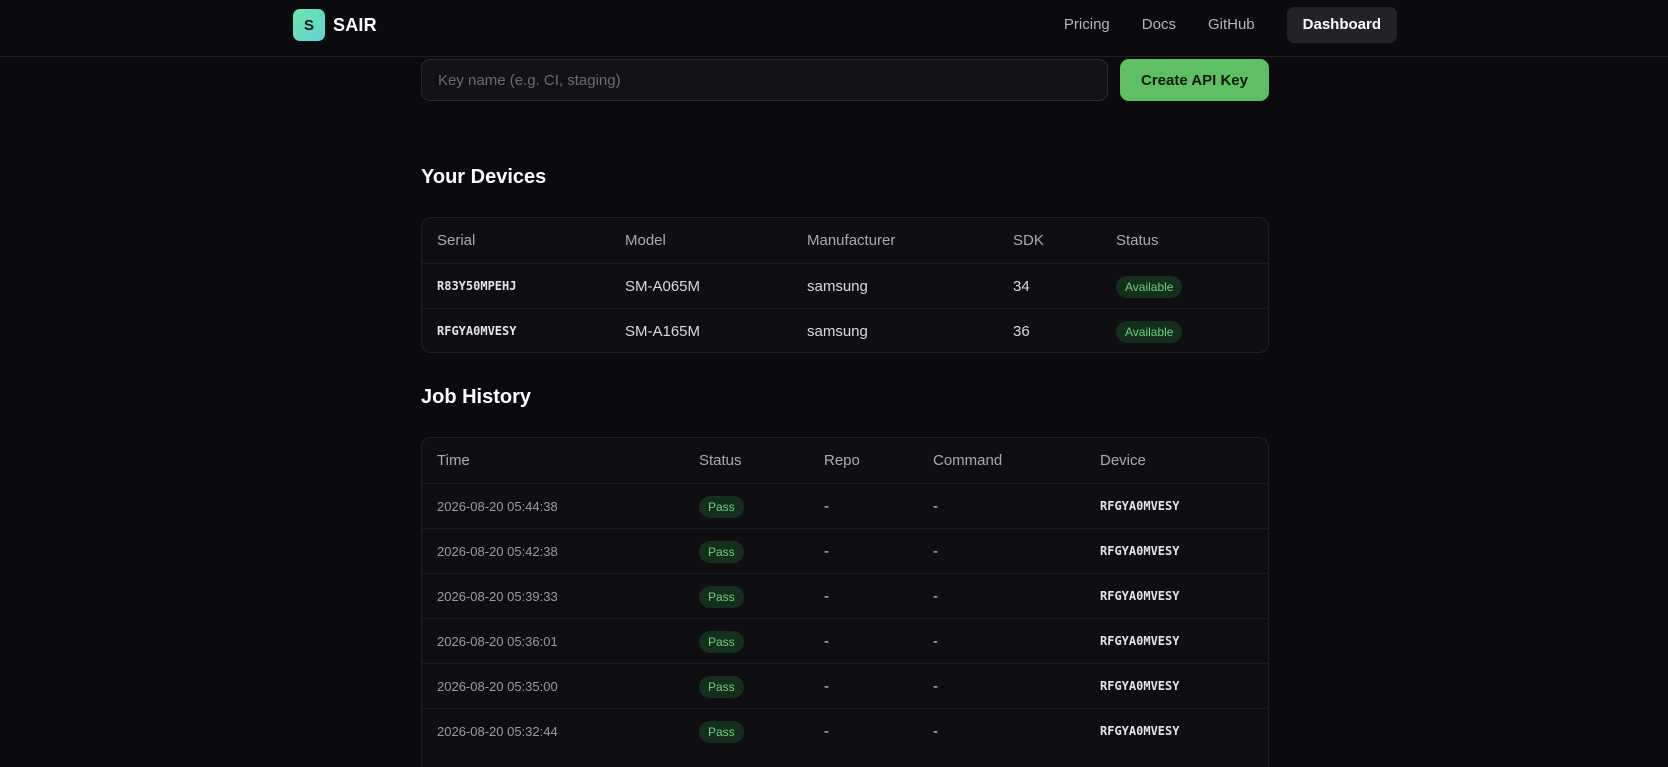 The image size is (1668, 767). I want to click on jobs-table-header: Time Status Repo Command Device, so click(845, 460).